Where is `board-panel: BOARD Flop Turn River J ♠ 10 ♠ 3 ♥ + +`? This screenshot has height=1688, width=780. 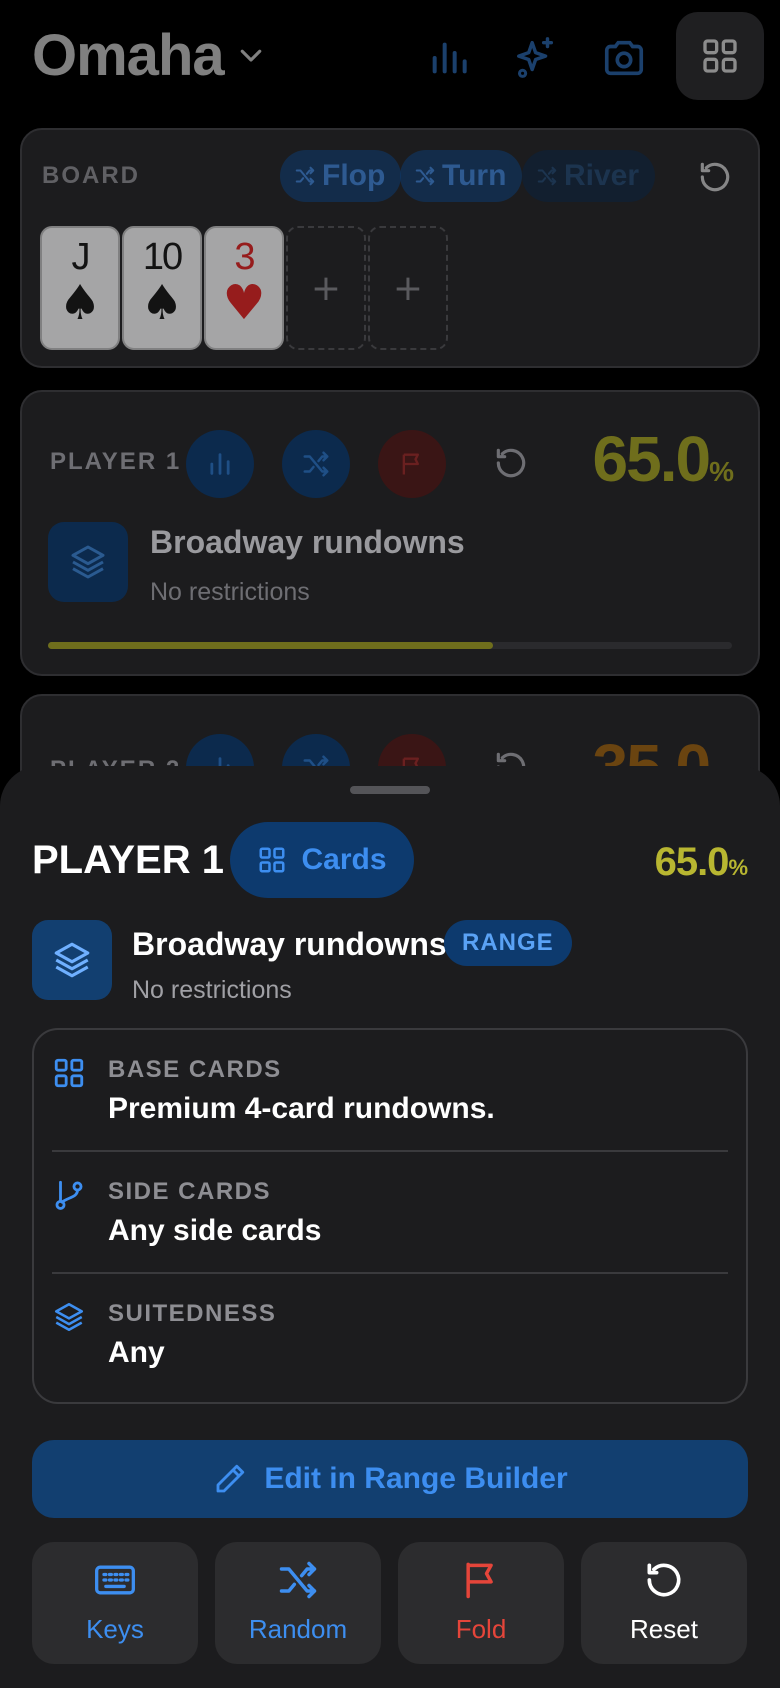 board-panel: BOARD Flop Turn River J ♠ 10 ♠ 3 ♥ + + is located at coordinates (390, 248).